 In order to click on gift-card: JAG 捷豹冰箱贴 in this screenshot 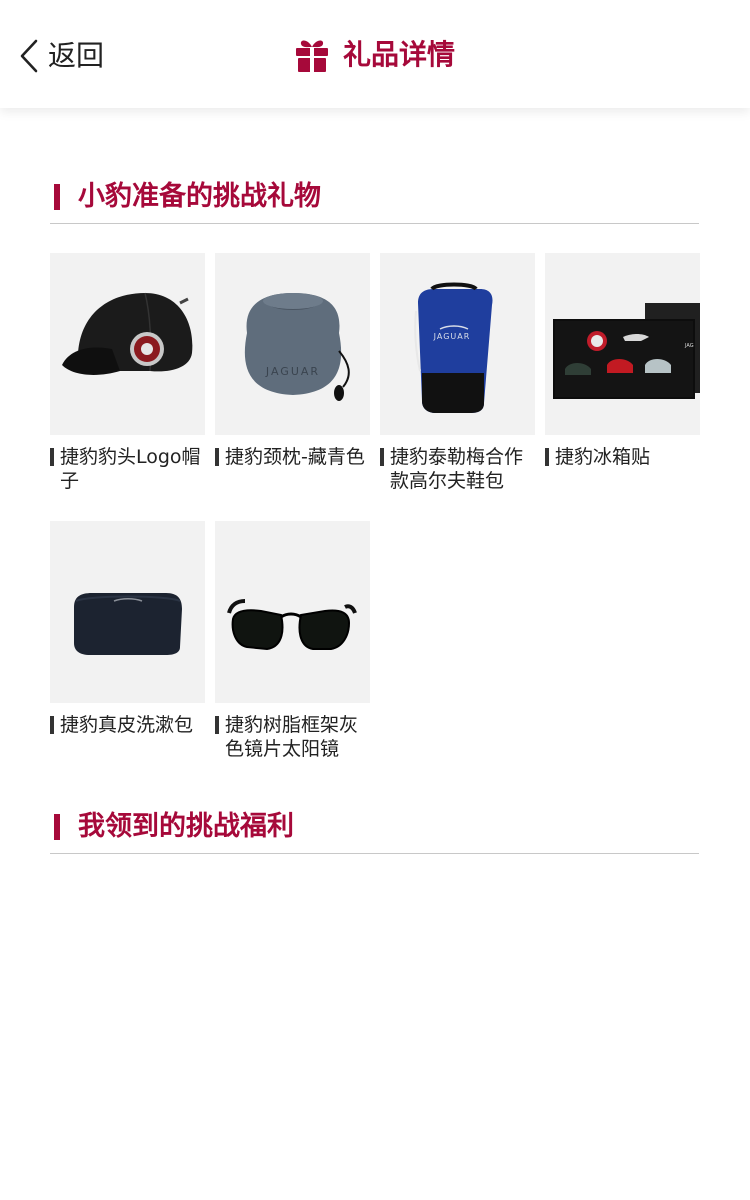, I will do `click(622, 361)`.